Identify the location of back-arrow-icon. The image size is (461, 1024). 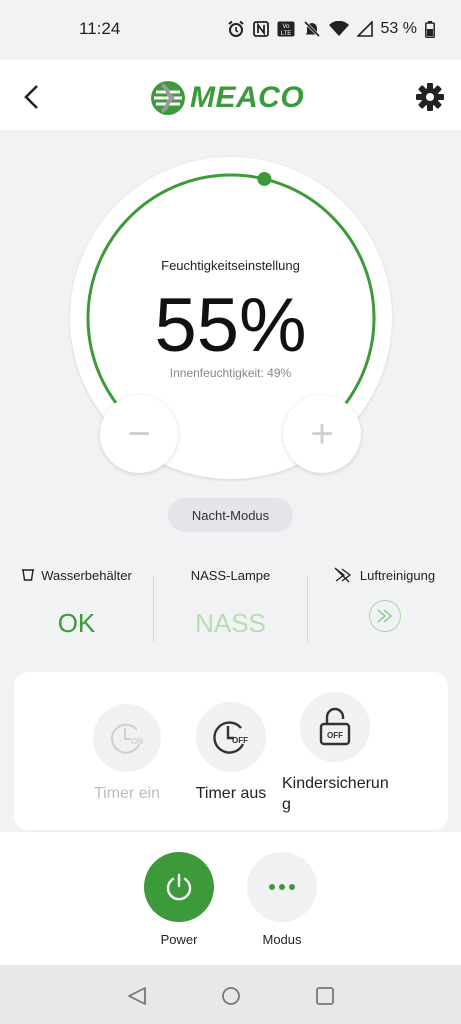
(31, 97).